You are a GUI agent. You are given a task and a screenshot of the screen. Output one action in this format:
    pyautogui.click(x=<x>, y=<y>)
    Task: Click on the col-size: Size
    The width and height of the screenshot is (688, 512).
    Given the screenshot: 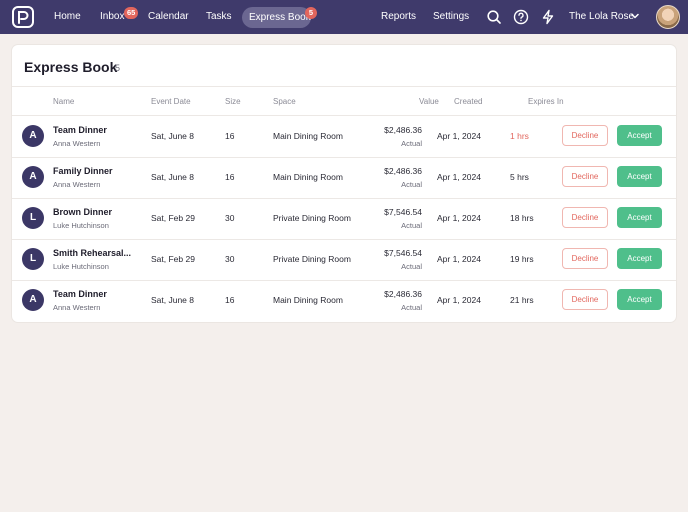 What is the action you would take?
    pyautogui.click(x=233, y=101)
    